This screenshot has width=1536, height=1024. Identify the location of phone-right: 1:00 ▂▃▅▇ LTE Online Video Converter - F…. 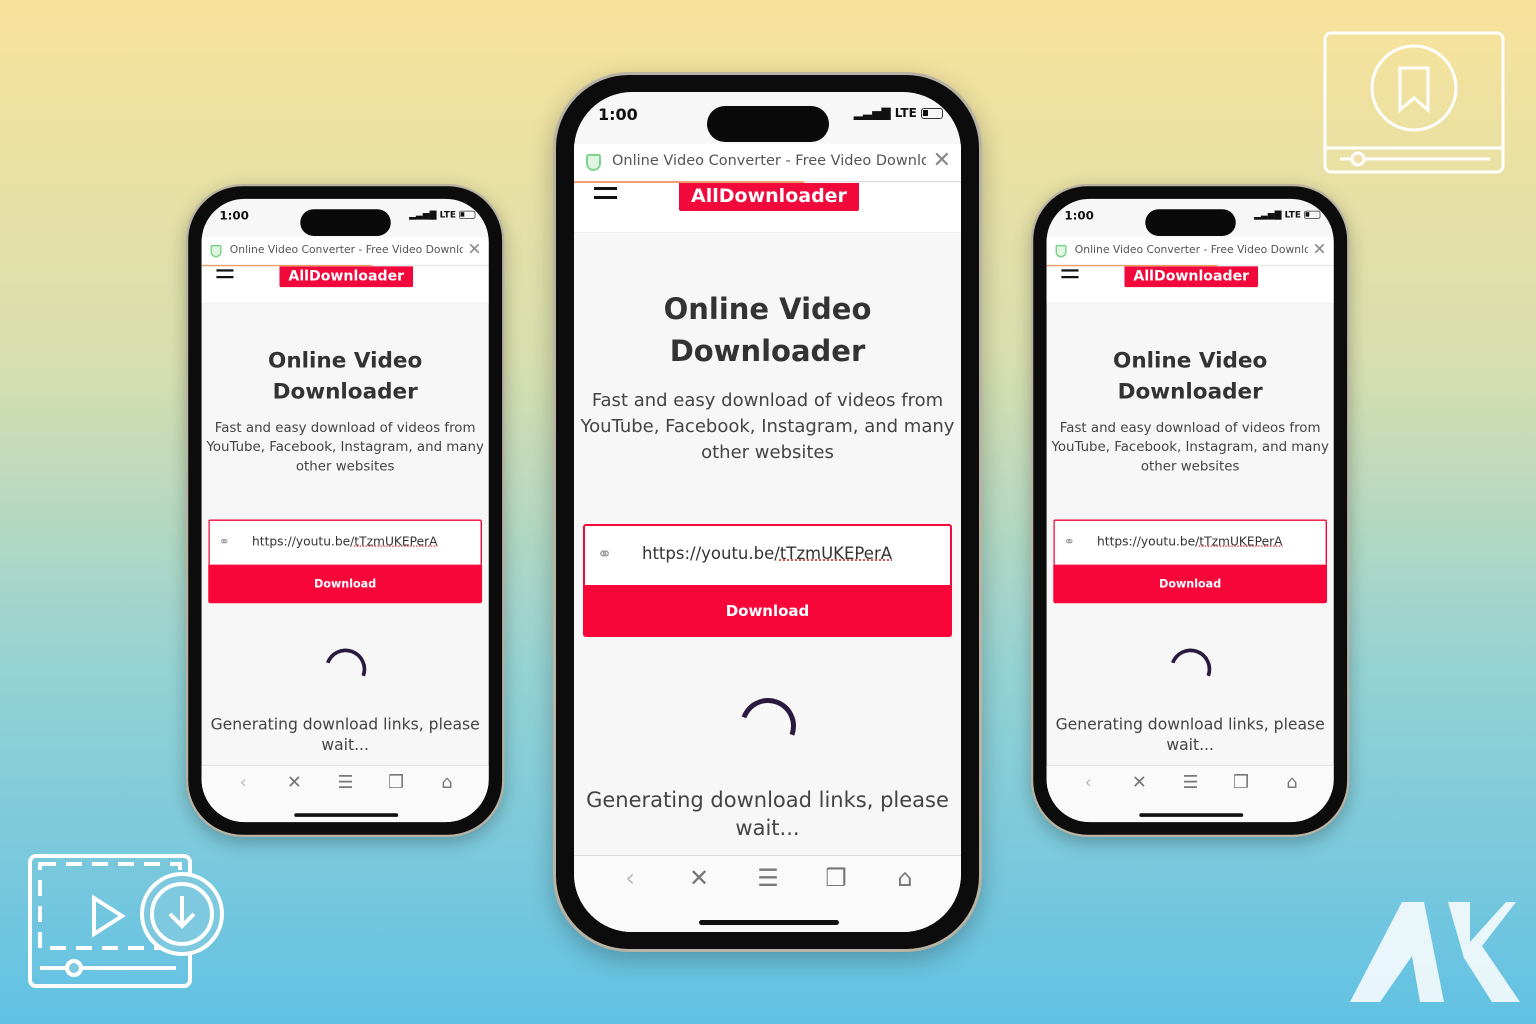
(1190, 510).